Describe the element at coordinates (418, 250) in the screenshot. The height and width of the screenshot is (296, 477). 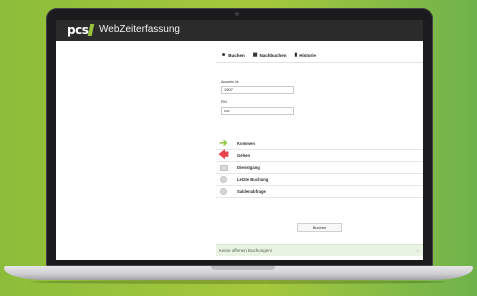
I see `close-icon: ×` at that location.